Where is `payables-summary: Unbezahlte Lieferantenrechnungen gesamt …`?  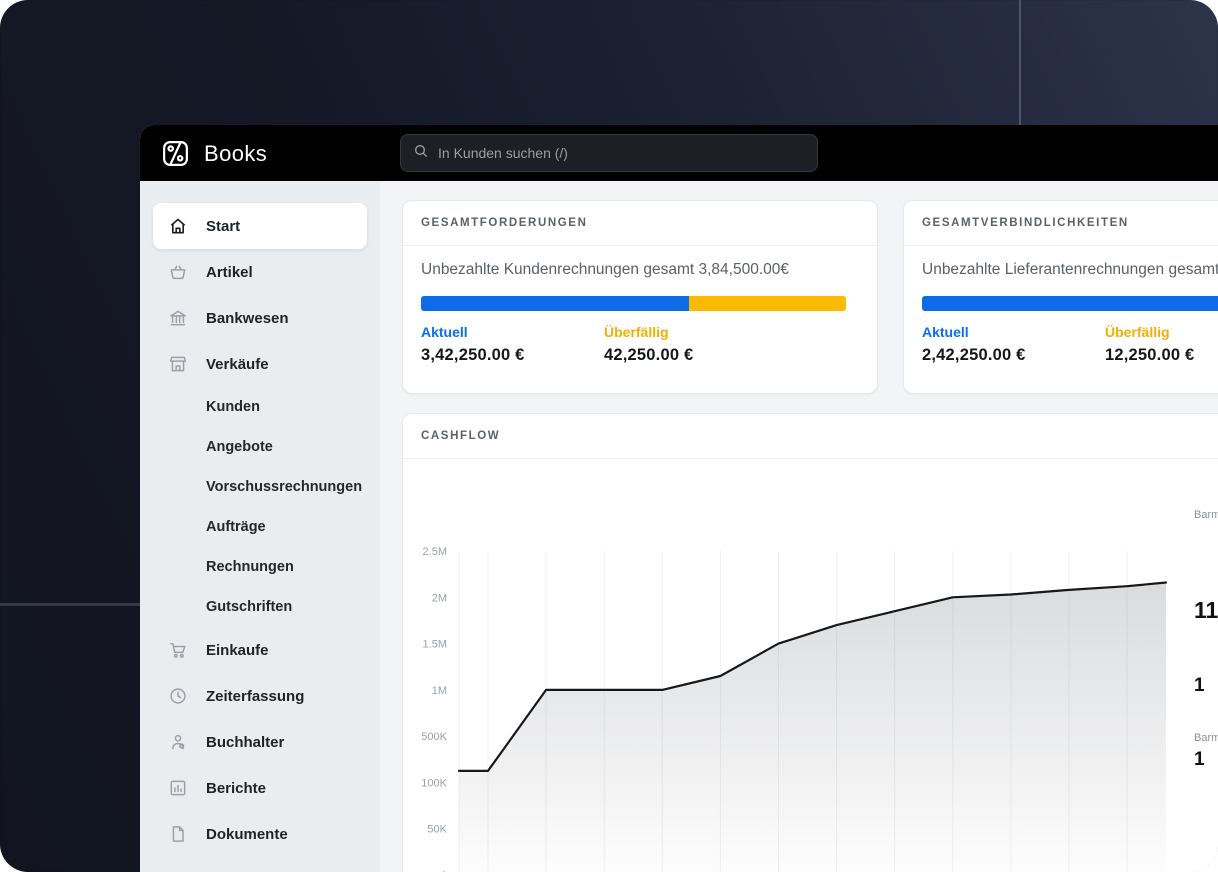
payables-summary: Unbezahlte Lieferantenrechnungen gesamt … is located at coordinates (1070, 269).